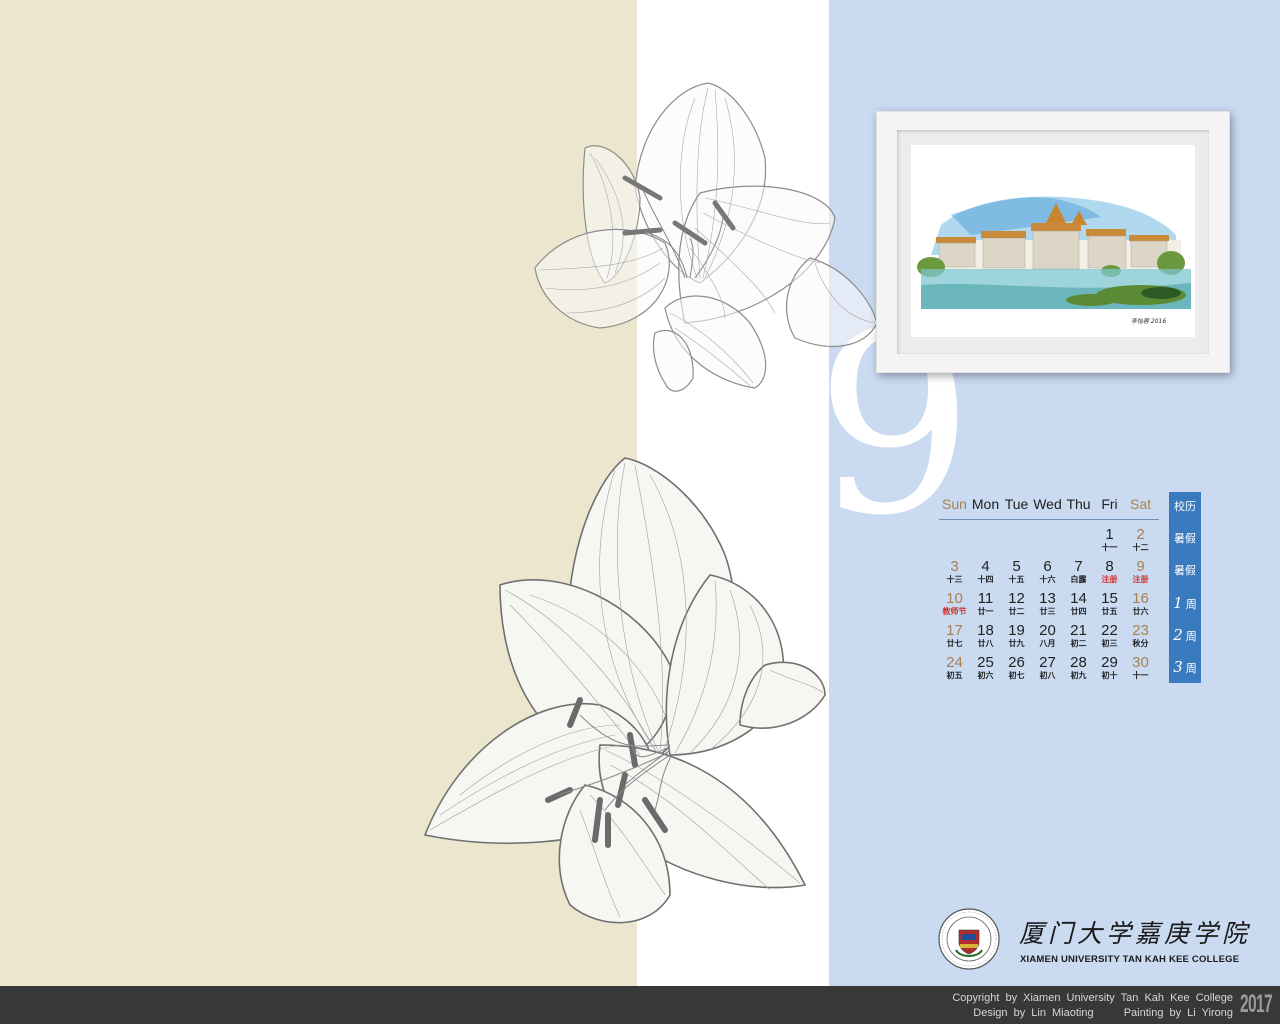  I want to click on day-number: 27, so click(1047, 662).